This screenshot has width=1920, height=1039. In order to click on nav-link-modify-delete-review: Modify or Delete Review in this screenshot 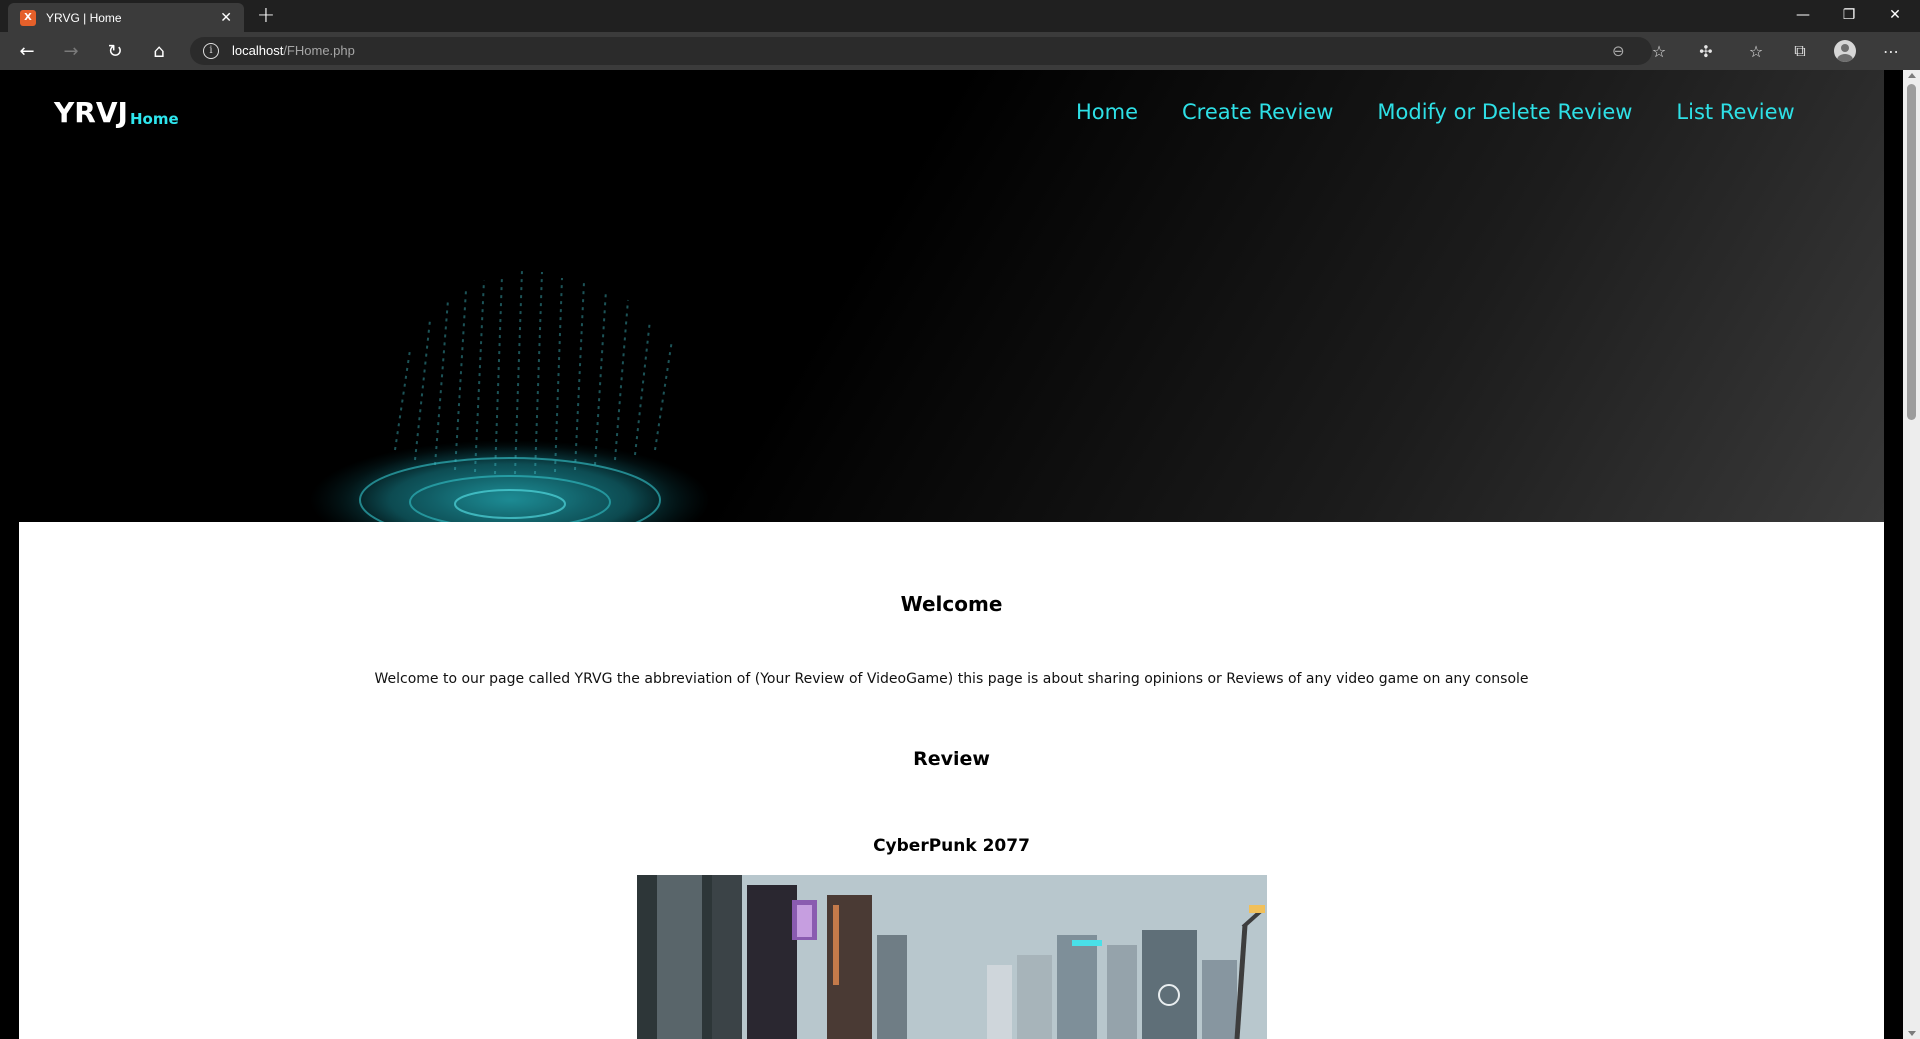, I will do `click(1504, 112)`.